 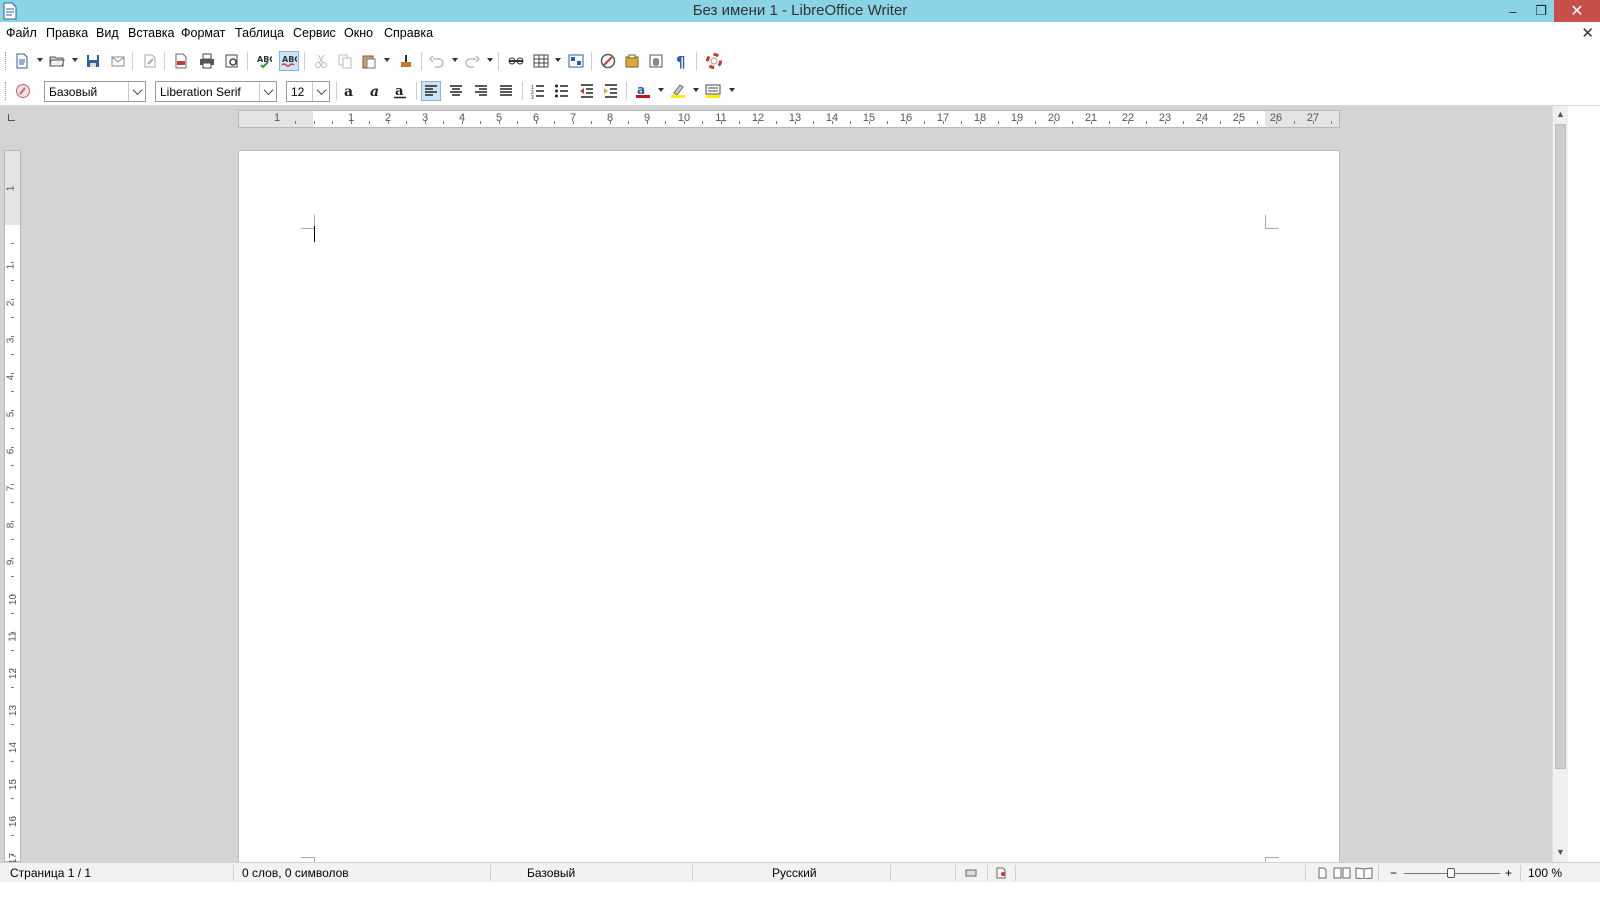 What do you see at coordinates (481, 91) in the screenshot?
I see `align-right-button` at bounding box center [481, 91].